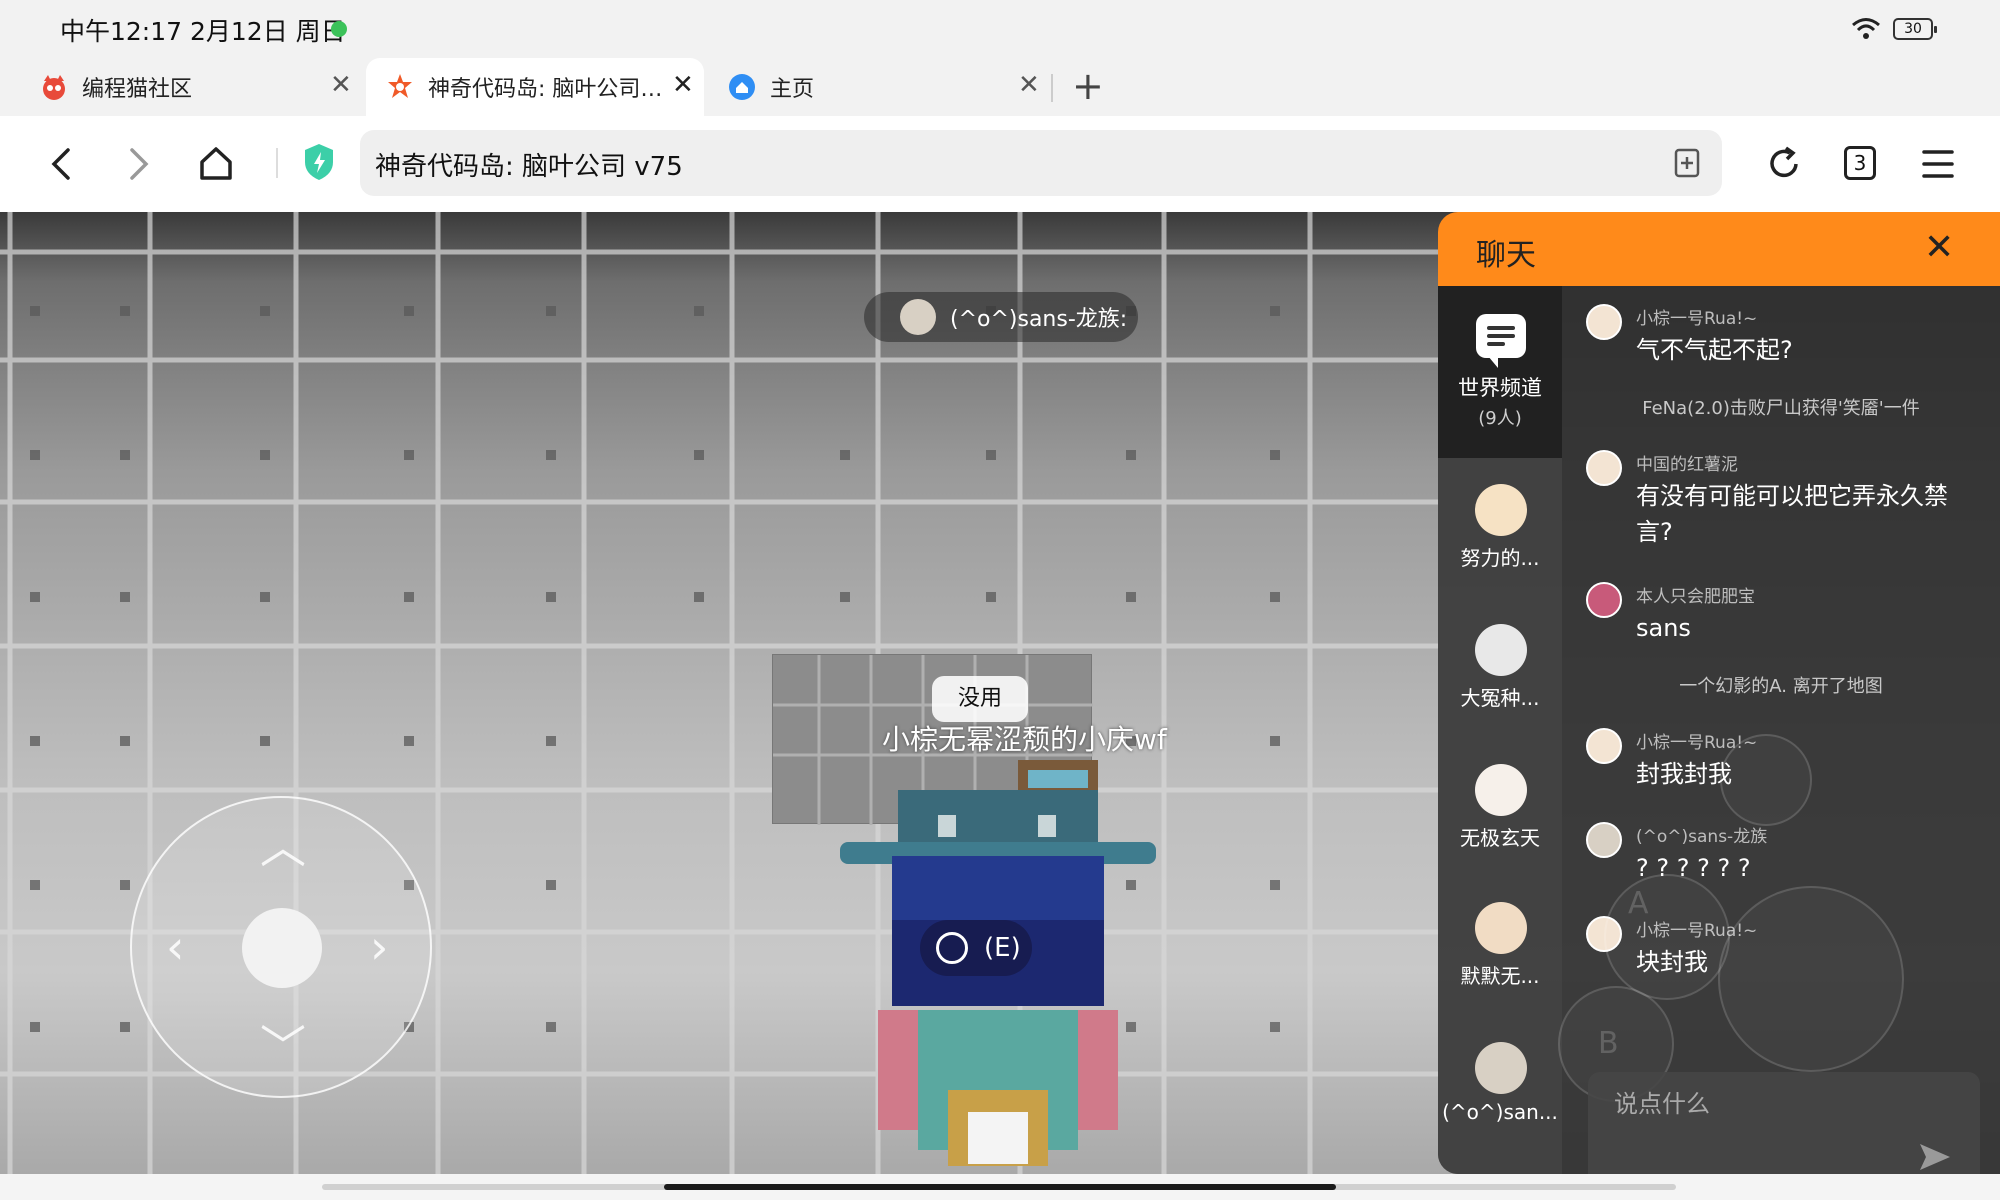 Image resolution: width=2000 pixels, height=1200 pixels. I want to click on tab-bar: 编程猫社区 ✕ 神奇代码岛: 脑叶公司 … ✕ 主页 ✕ +, so click(1000, 87).